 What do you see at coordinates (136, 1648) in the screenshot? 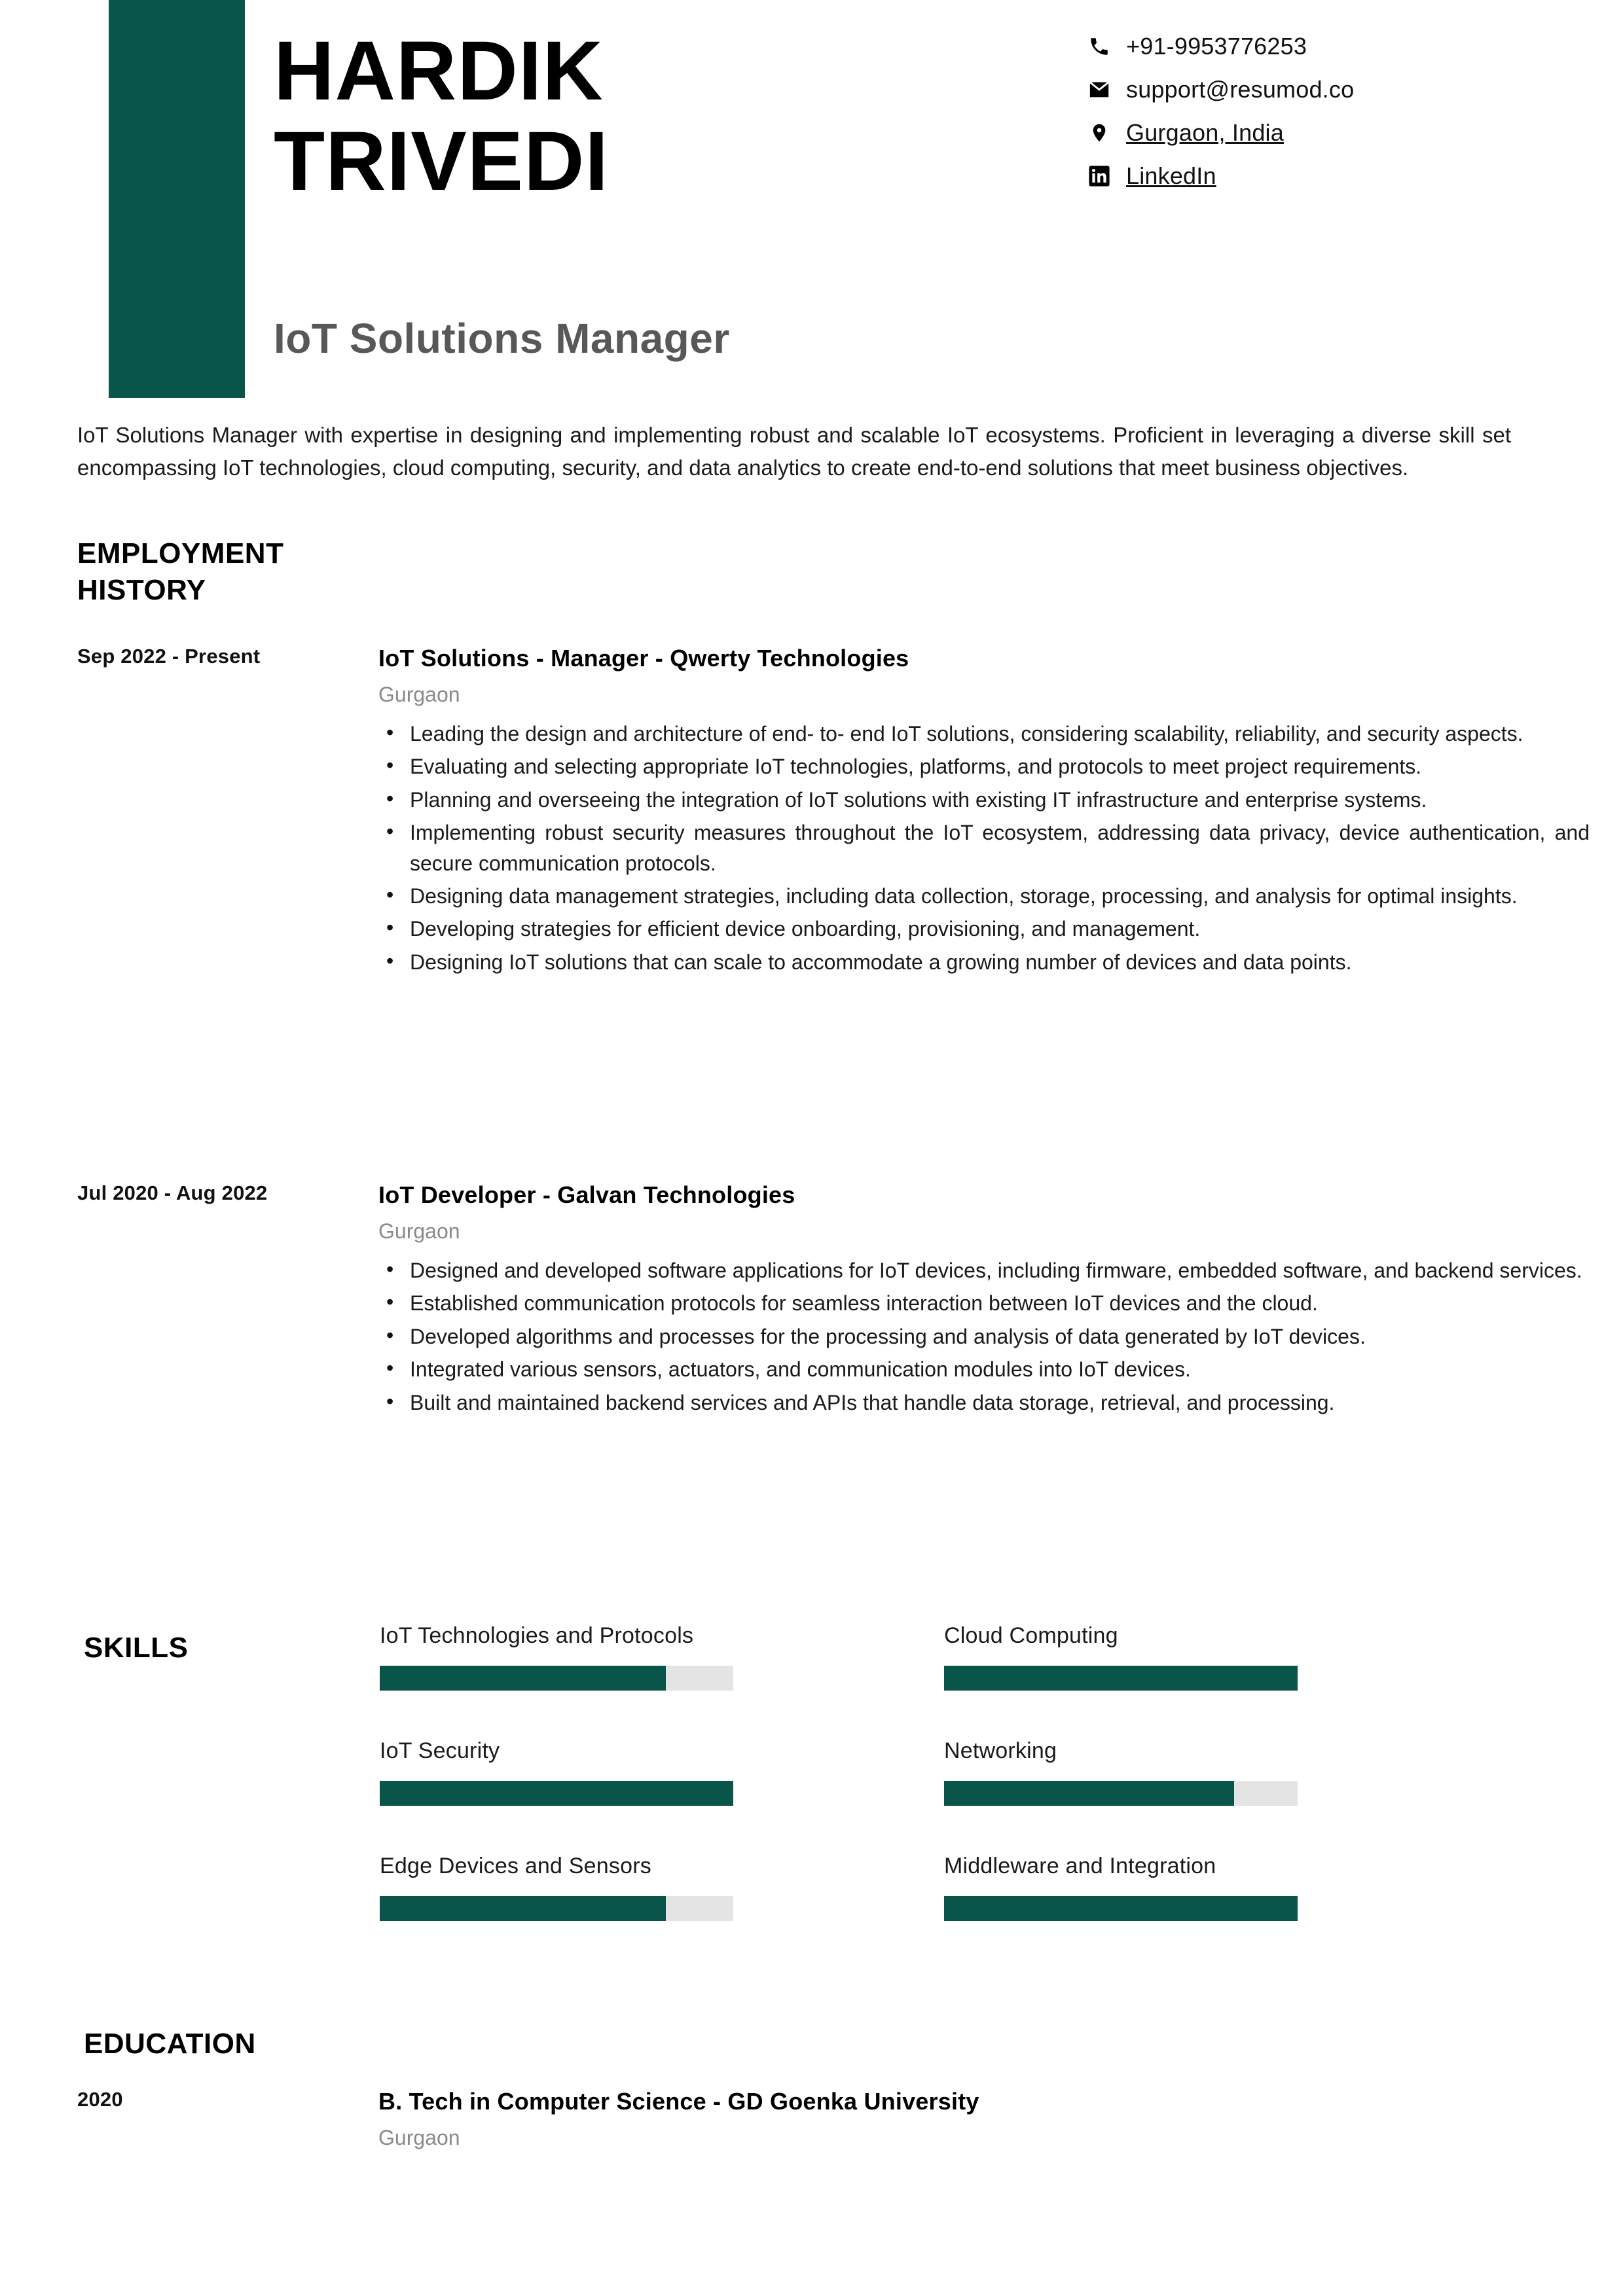
I see `section-title-skills: SKILLS` at bounding box center [136, 1648].